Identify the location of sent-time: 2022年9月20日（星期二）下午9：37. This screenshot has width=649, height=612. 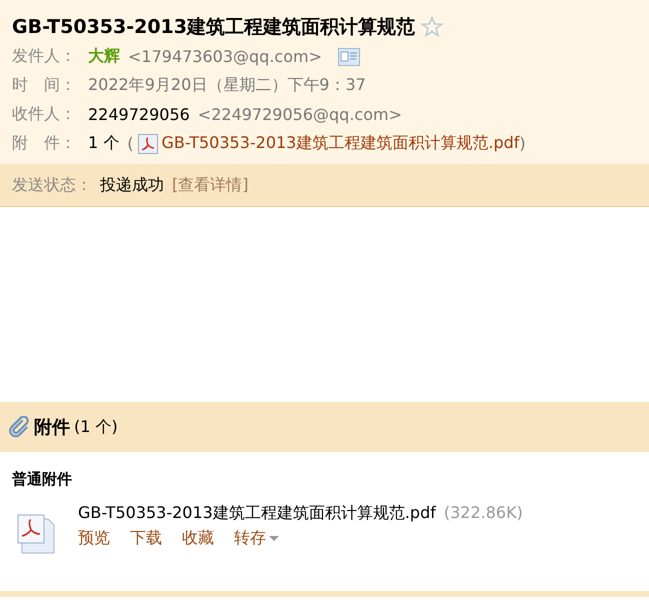
(227, 85).